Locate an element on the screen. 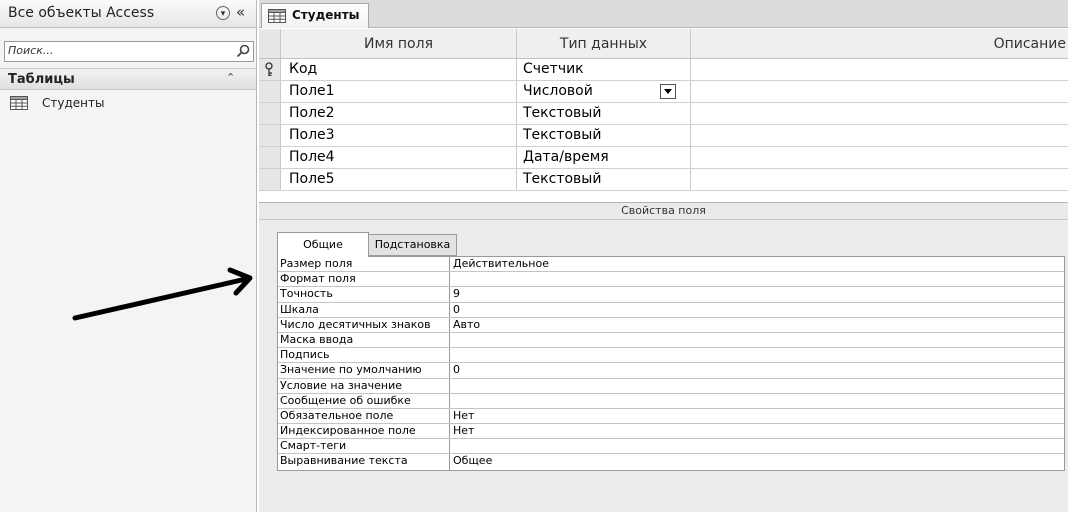  column-header-data-type: Тип данных is located at coordinates (604, 43).